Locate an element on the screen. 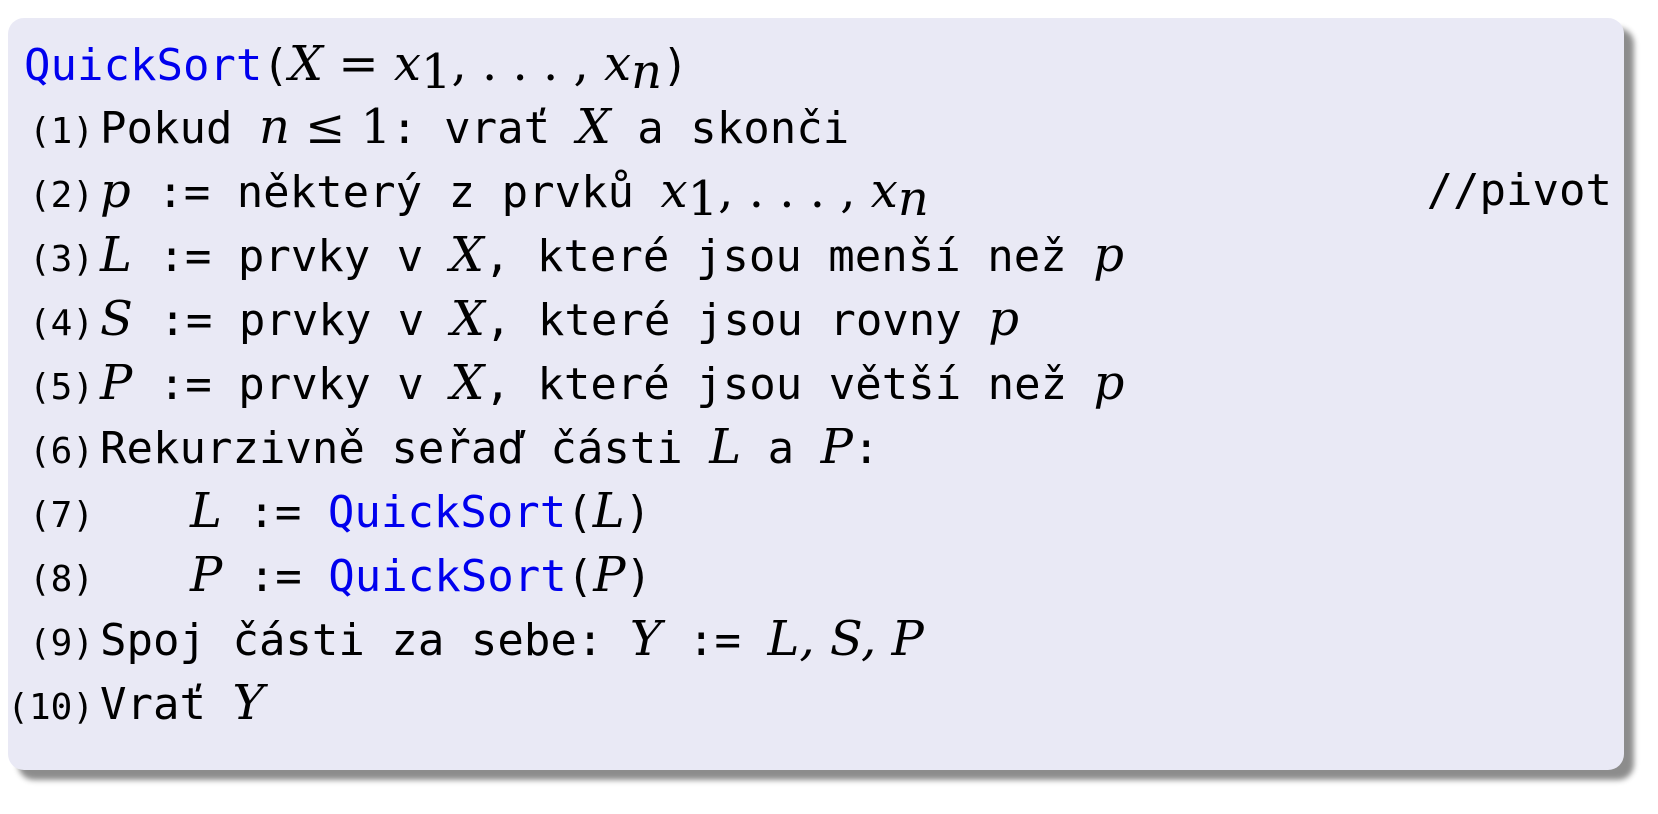 This screenshot has width=1658, height=814. header-xn: x is located at coordinates (618, 64).